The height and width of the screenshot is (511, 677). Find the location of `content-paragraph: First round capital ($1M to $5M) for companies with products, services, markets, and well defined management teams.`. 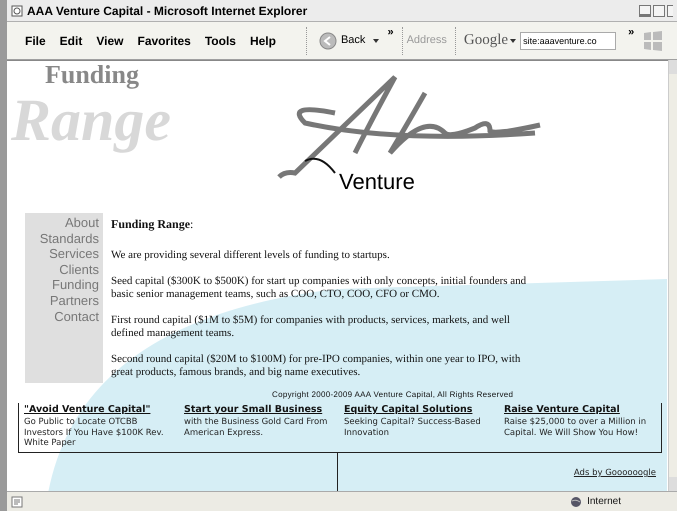

content-paragraph: First round capital ($1M to $5M) for companies with products, services, markets, and well defined management teams. is located at coordinates (311, 327).